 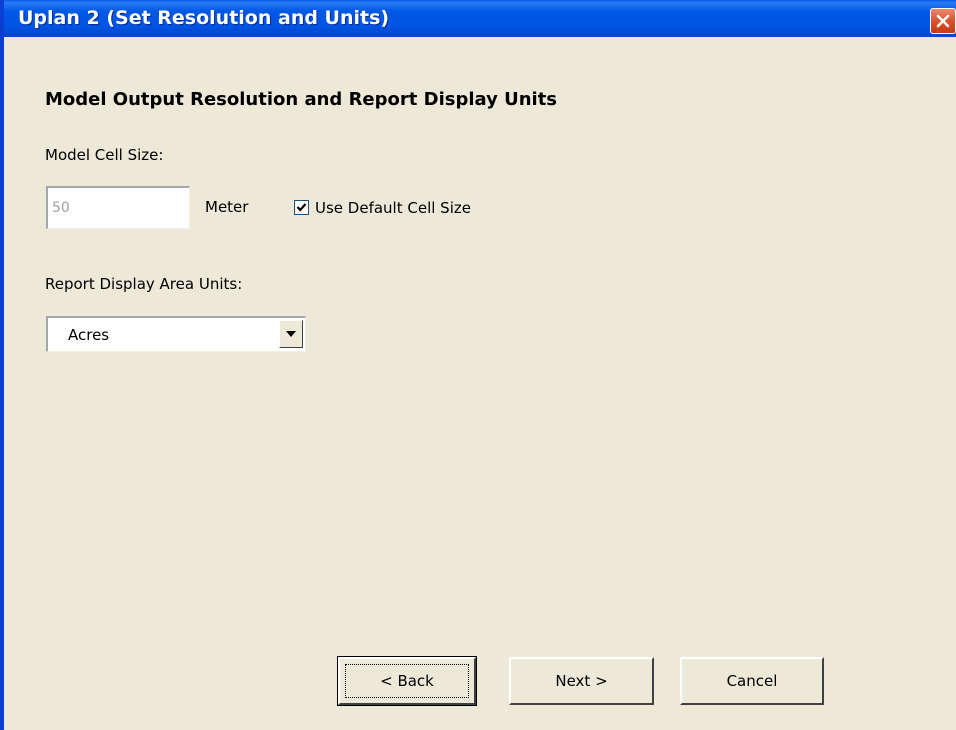 I want to click on next-button: Next >, so click(x=581, y=681).